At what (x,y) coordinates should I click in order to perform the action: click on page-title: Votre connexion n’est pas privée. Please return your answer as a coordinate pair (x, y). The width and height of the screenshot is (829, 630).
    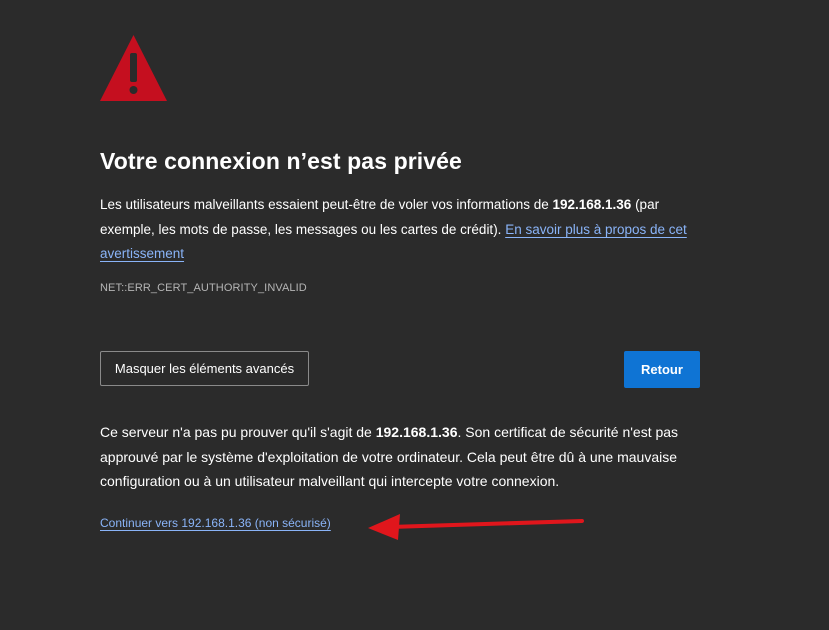
    Looking at the image, I should click on (281, 161).